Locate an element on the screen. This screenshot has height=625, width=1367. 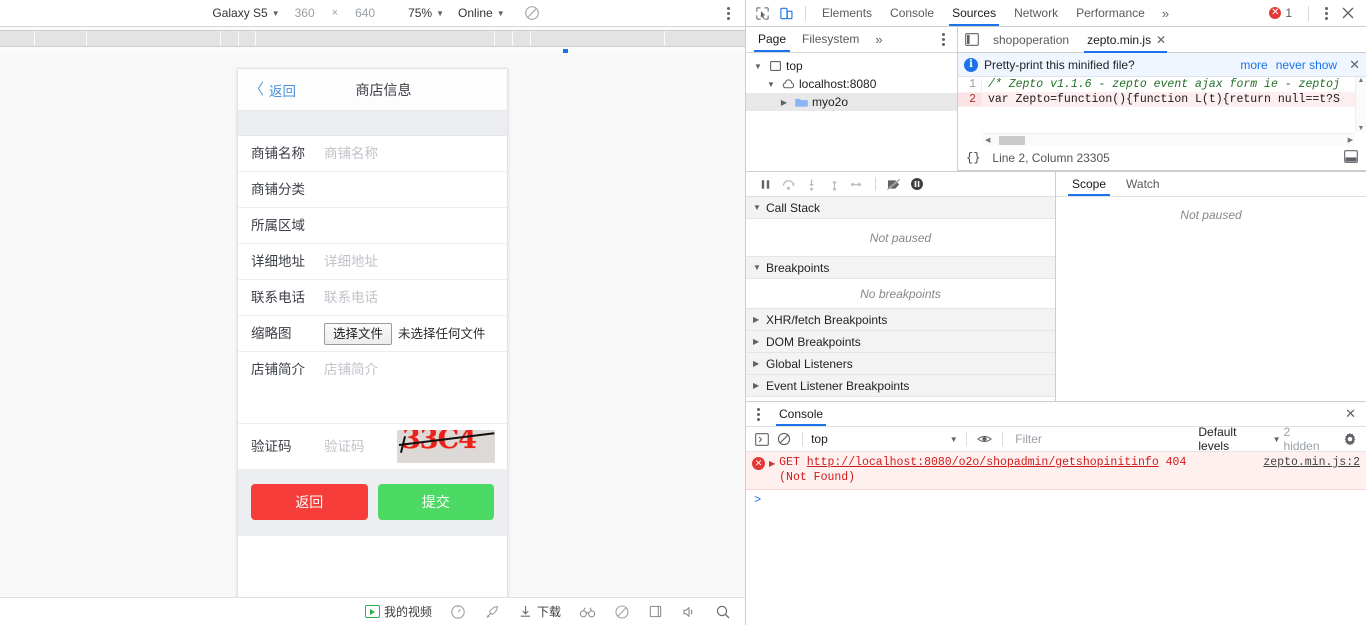
tab-console: Console is located at coordinates (912, 13).